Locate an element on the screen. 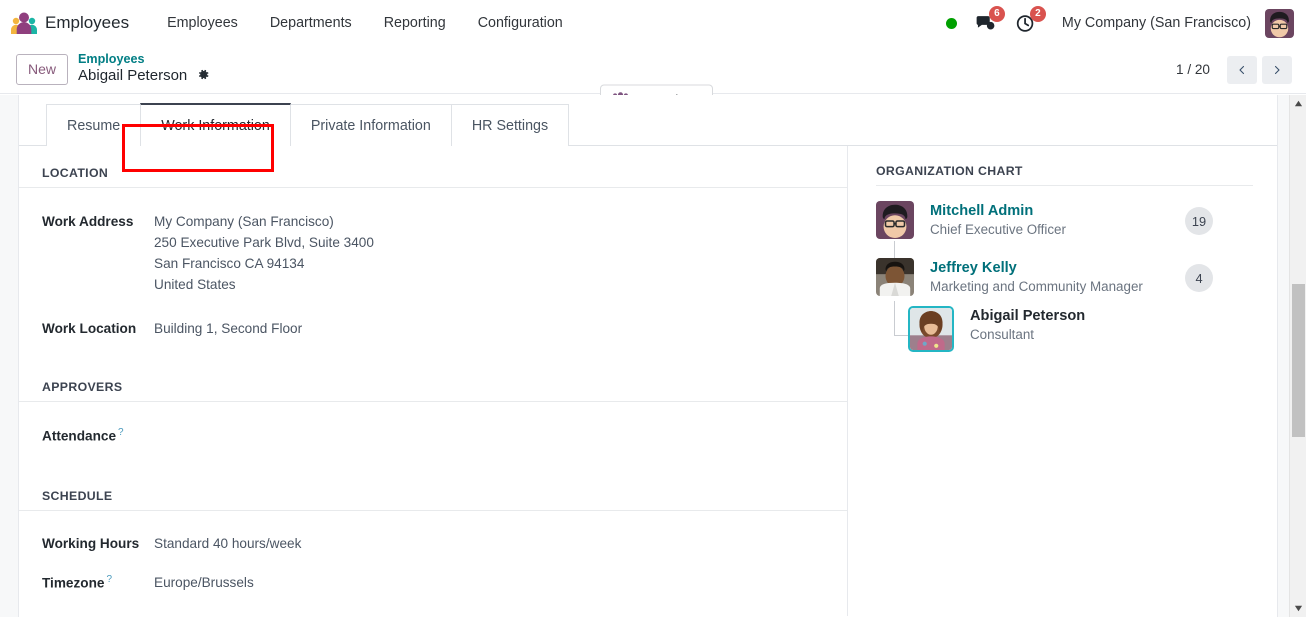 Image resolution: width=1306 pixels, height=617 pixels. sheet-left-margin is located at coordinates (9, 403).